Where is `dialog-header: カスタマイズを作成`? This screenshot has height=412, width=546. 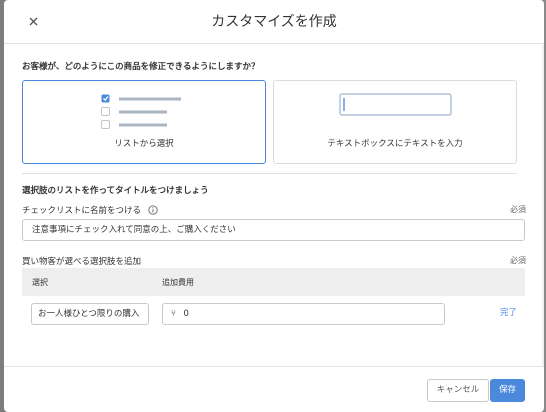
dialog-header: カスタマイズを作成 is located at coordinates (274, 22).